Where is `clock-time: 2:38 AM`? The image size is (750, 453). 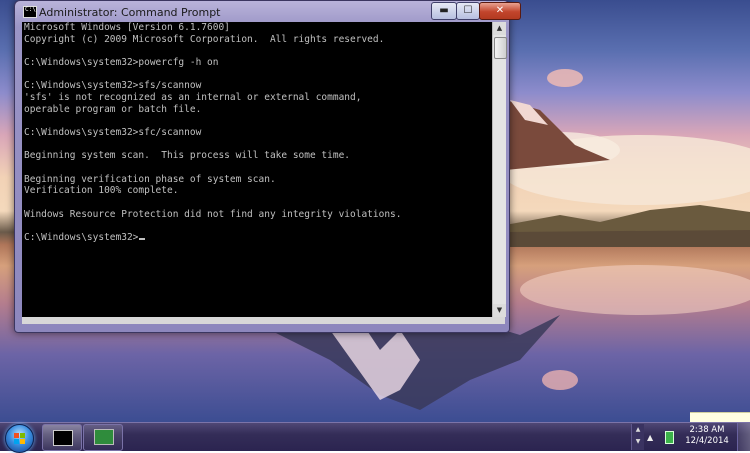 clock-time: 2:38 AM is located at coordinates (707, 430).